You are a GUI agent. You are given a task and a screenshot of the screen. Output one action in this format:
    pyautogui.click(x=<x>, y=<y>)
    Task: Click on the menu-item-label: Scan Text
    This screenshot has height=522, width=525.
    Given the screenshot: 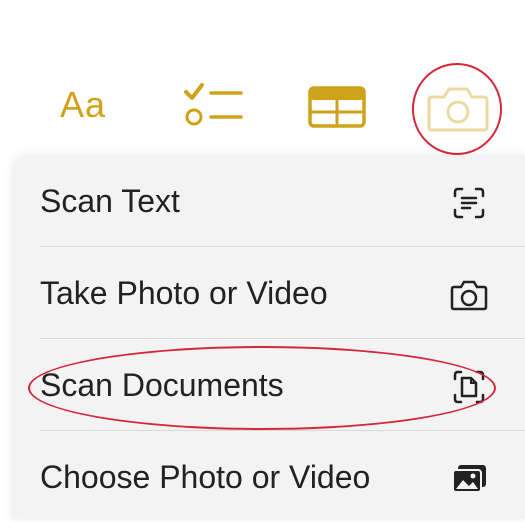 What is the action you would take?
    pyautogui.click(x=110, y=201)
    